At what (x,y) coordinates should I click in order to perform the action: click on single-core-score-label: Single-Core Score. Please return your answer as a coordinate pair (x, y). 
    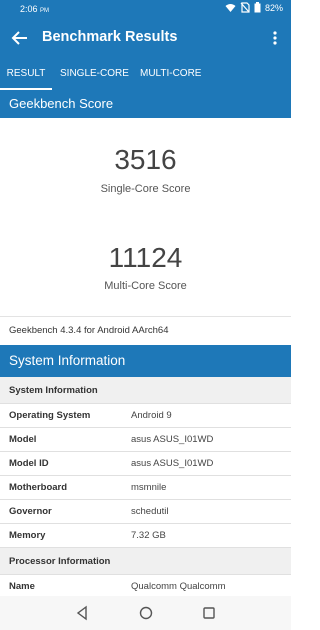
    Looking at the image, I should click on (145, 189).